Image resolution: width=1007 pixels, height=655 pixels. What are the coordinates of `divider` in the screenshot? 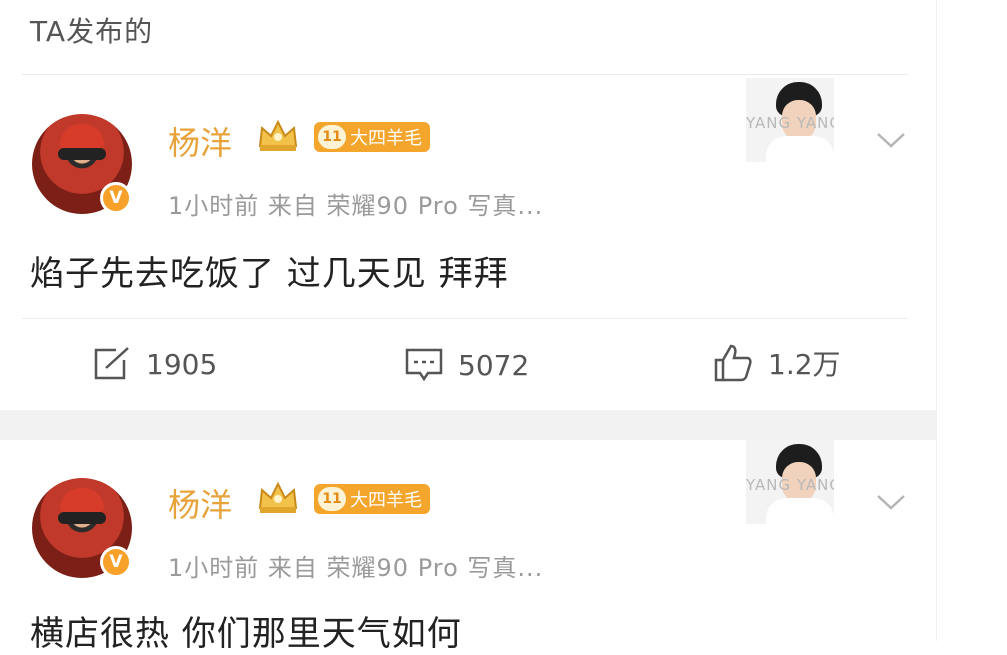 It's located at (465, 318).